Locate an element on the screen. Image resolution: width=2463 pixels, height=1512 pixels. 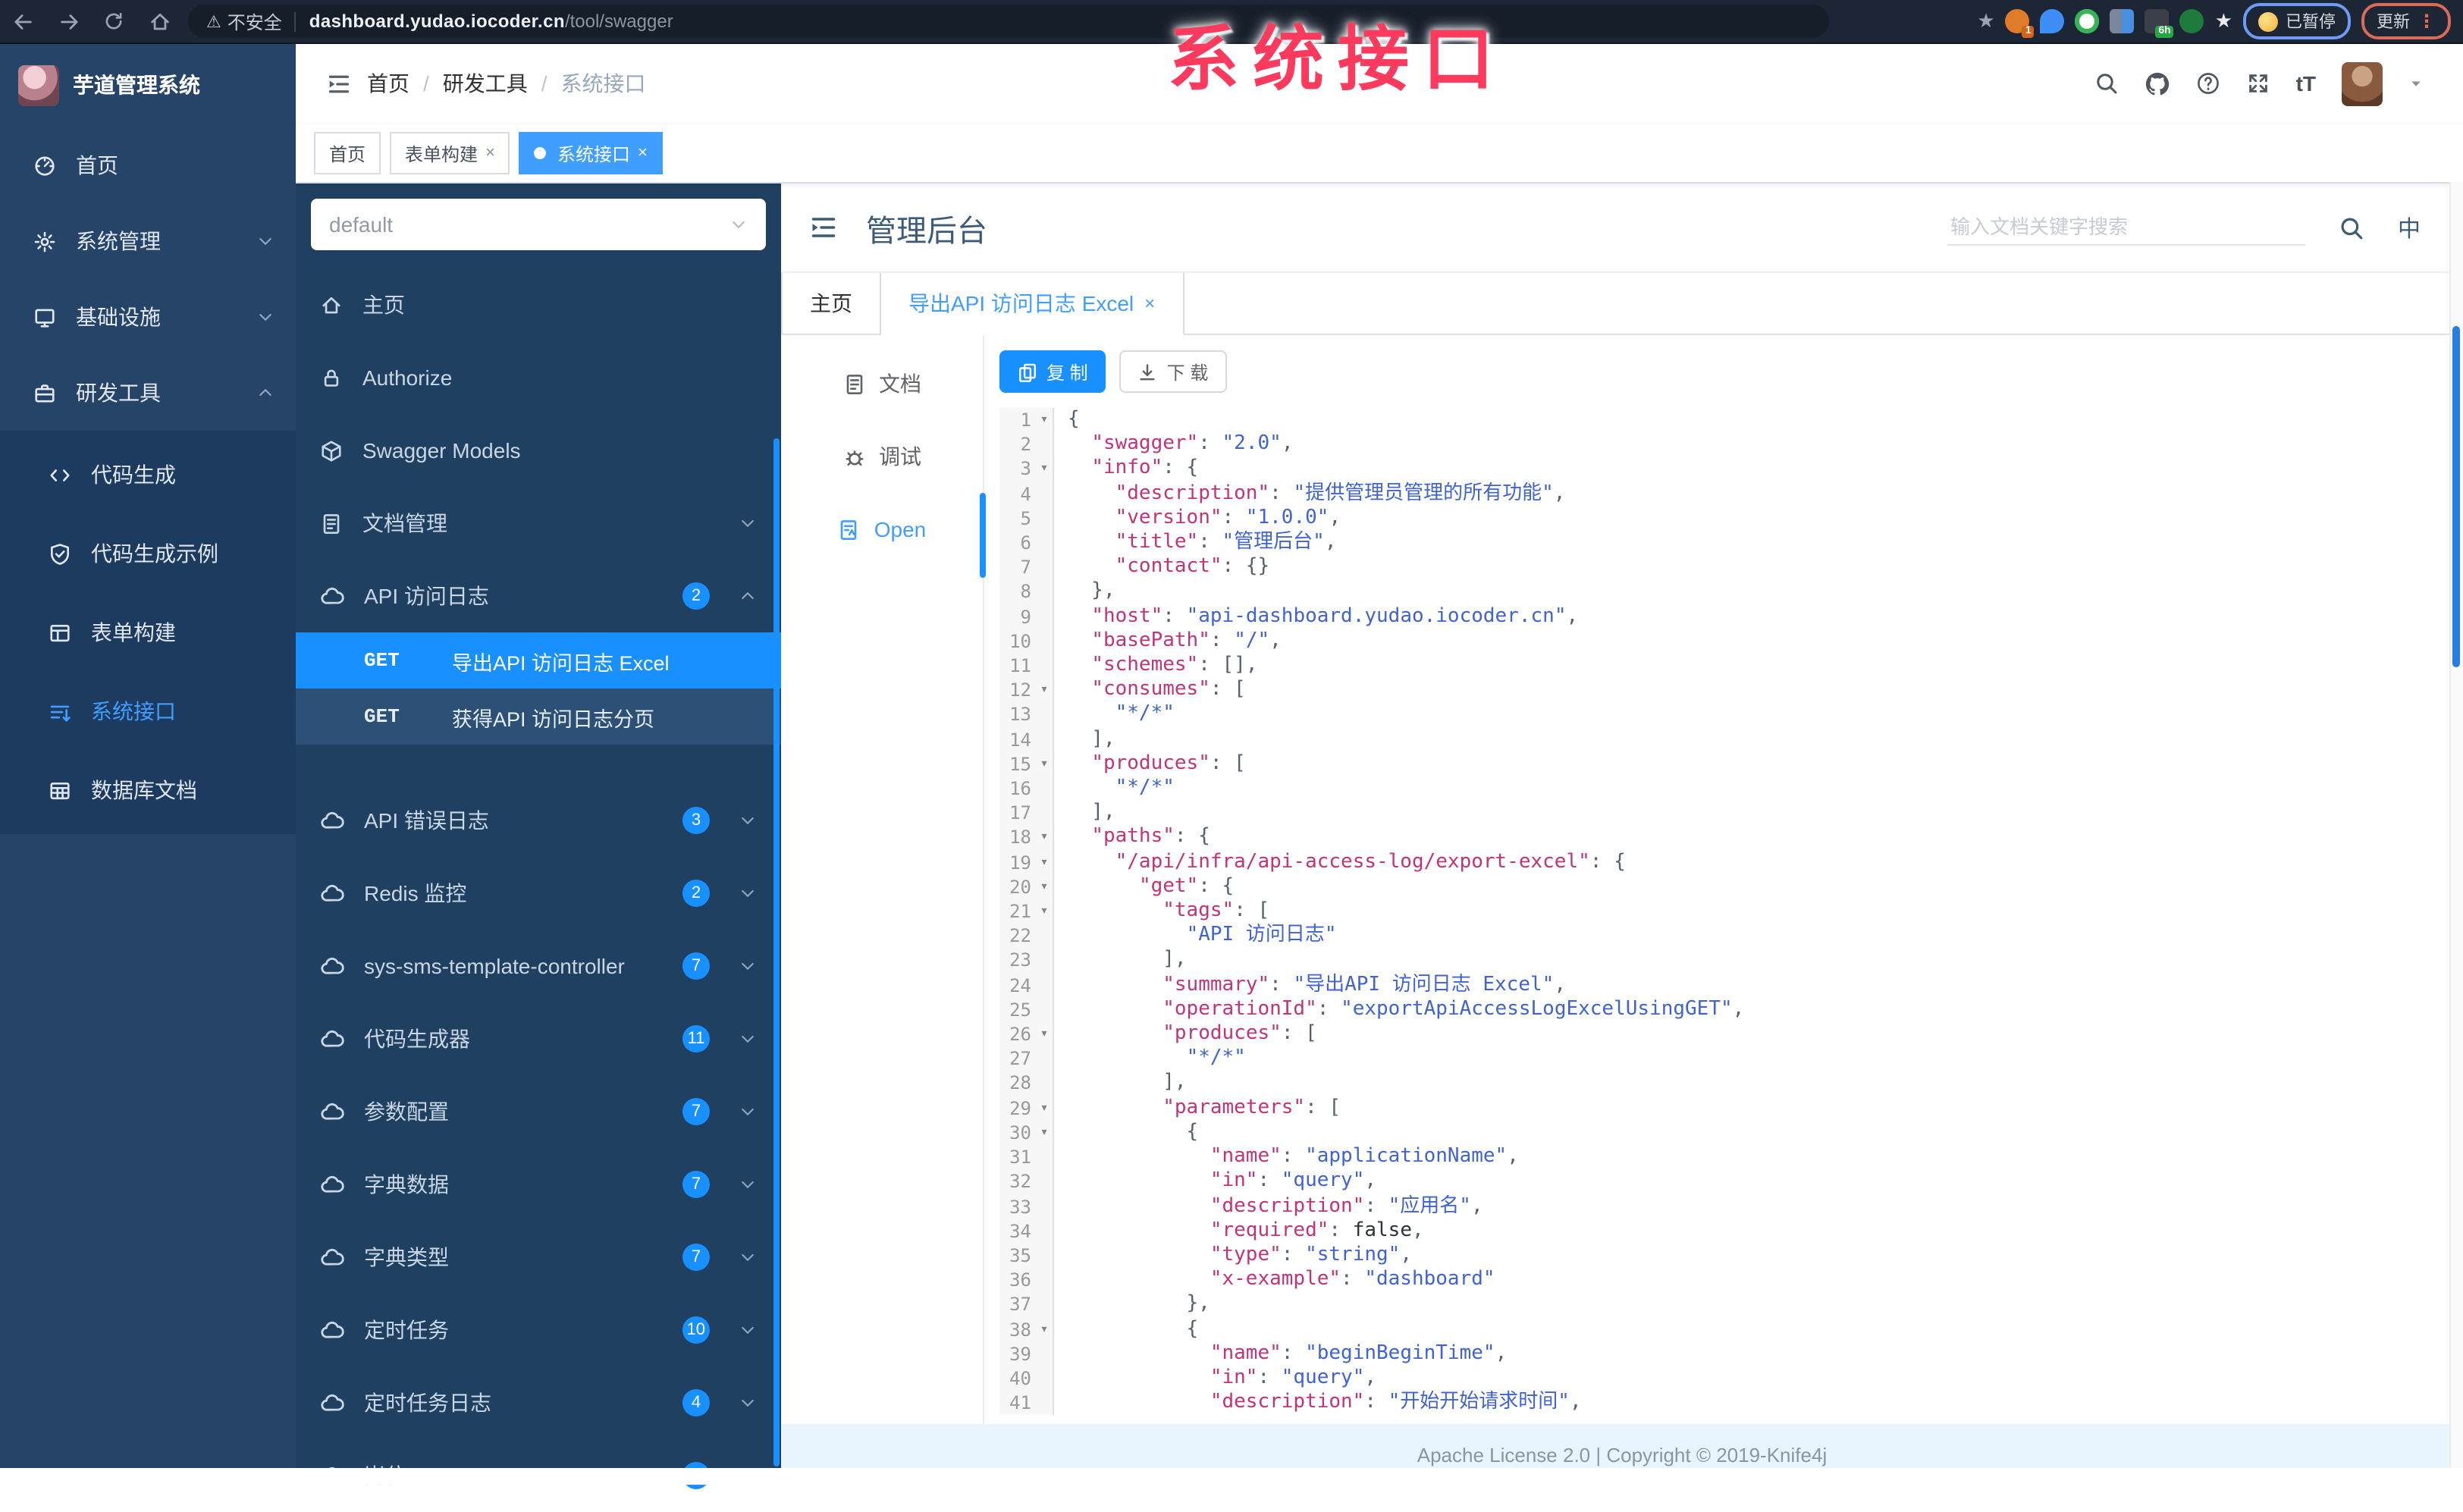
line-gutter: 6 is located at coordinates (1026, 543).